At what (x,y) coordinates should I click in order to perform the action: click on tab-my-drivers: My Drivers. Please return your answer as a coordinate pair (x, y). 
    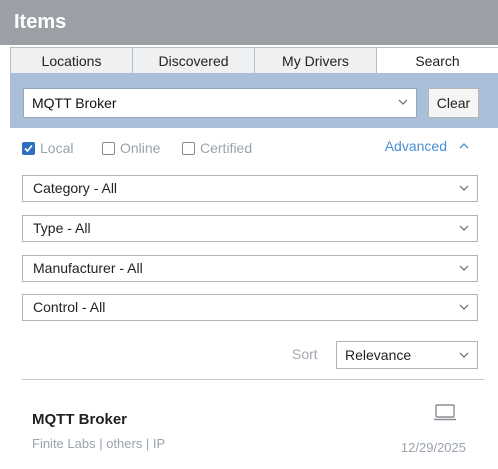
    Looking at the image, I should click on (315, 60).